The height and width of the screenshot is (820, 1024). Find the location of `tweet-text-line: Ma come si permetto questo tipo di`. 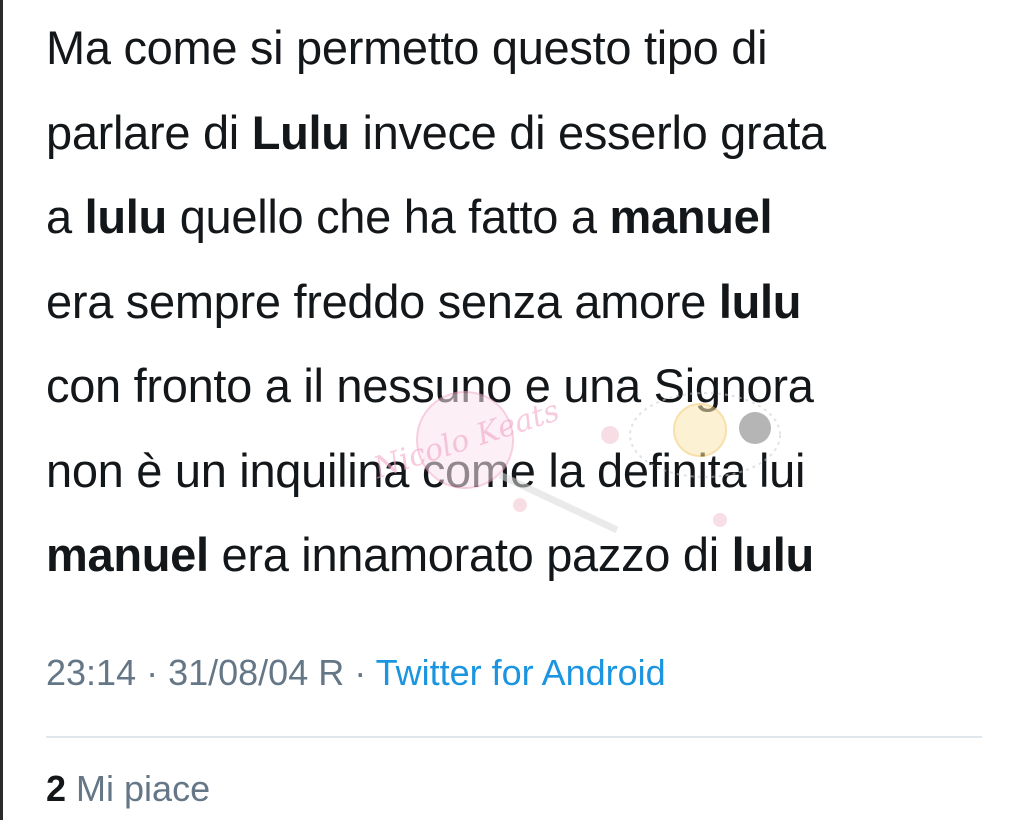

tweet-text-line: Ma come si permetto questo tipo di is located at coordinates (521, 48).